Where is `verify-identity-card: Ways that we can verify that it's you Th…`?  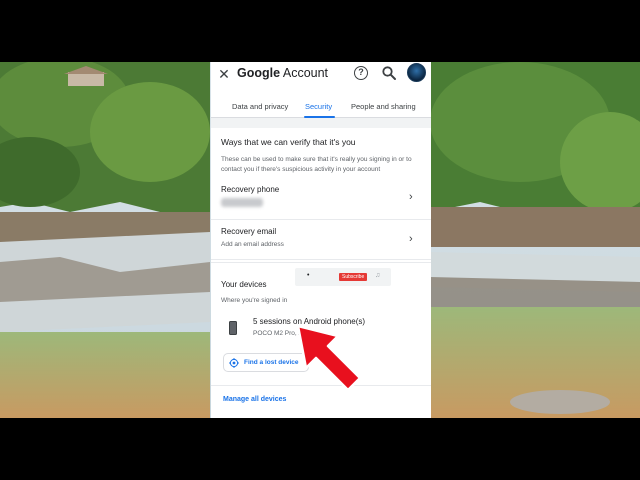
verify-identity-card: Ways that we can verify that it's you Th… is located at coordinates (321, 194).